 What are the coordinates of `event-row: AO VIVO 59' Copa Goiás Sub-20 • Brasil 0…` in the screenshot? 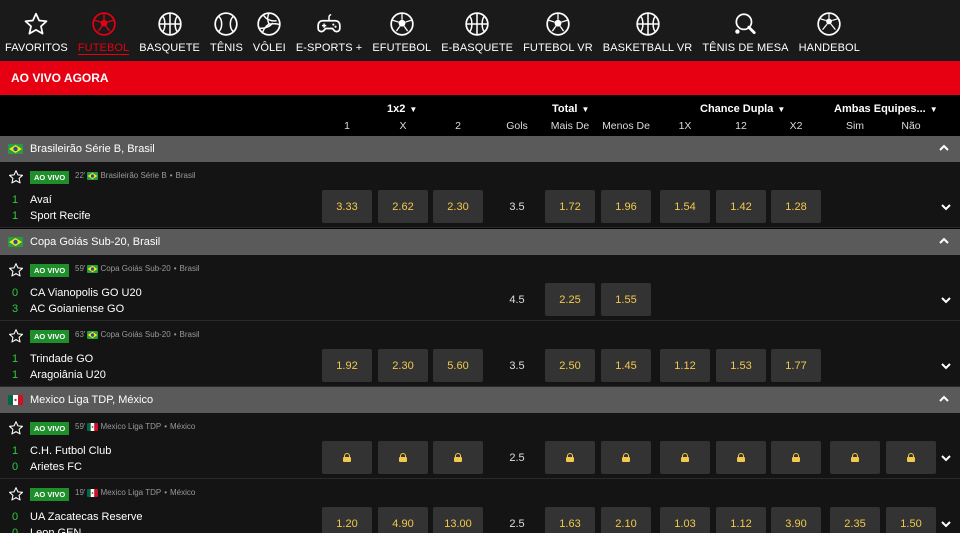 It's located at (480, 288).